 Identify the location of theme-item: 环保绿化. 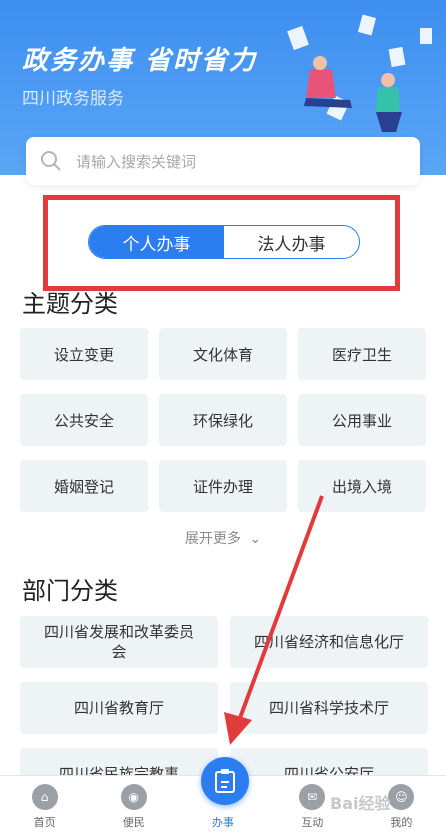
(223, 420).